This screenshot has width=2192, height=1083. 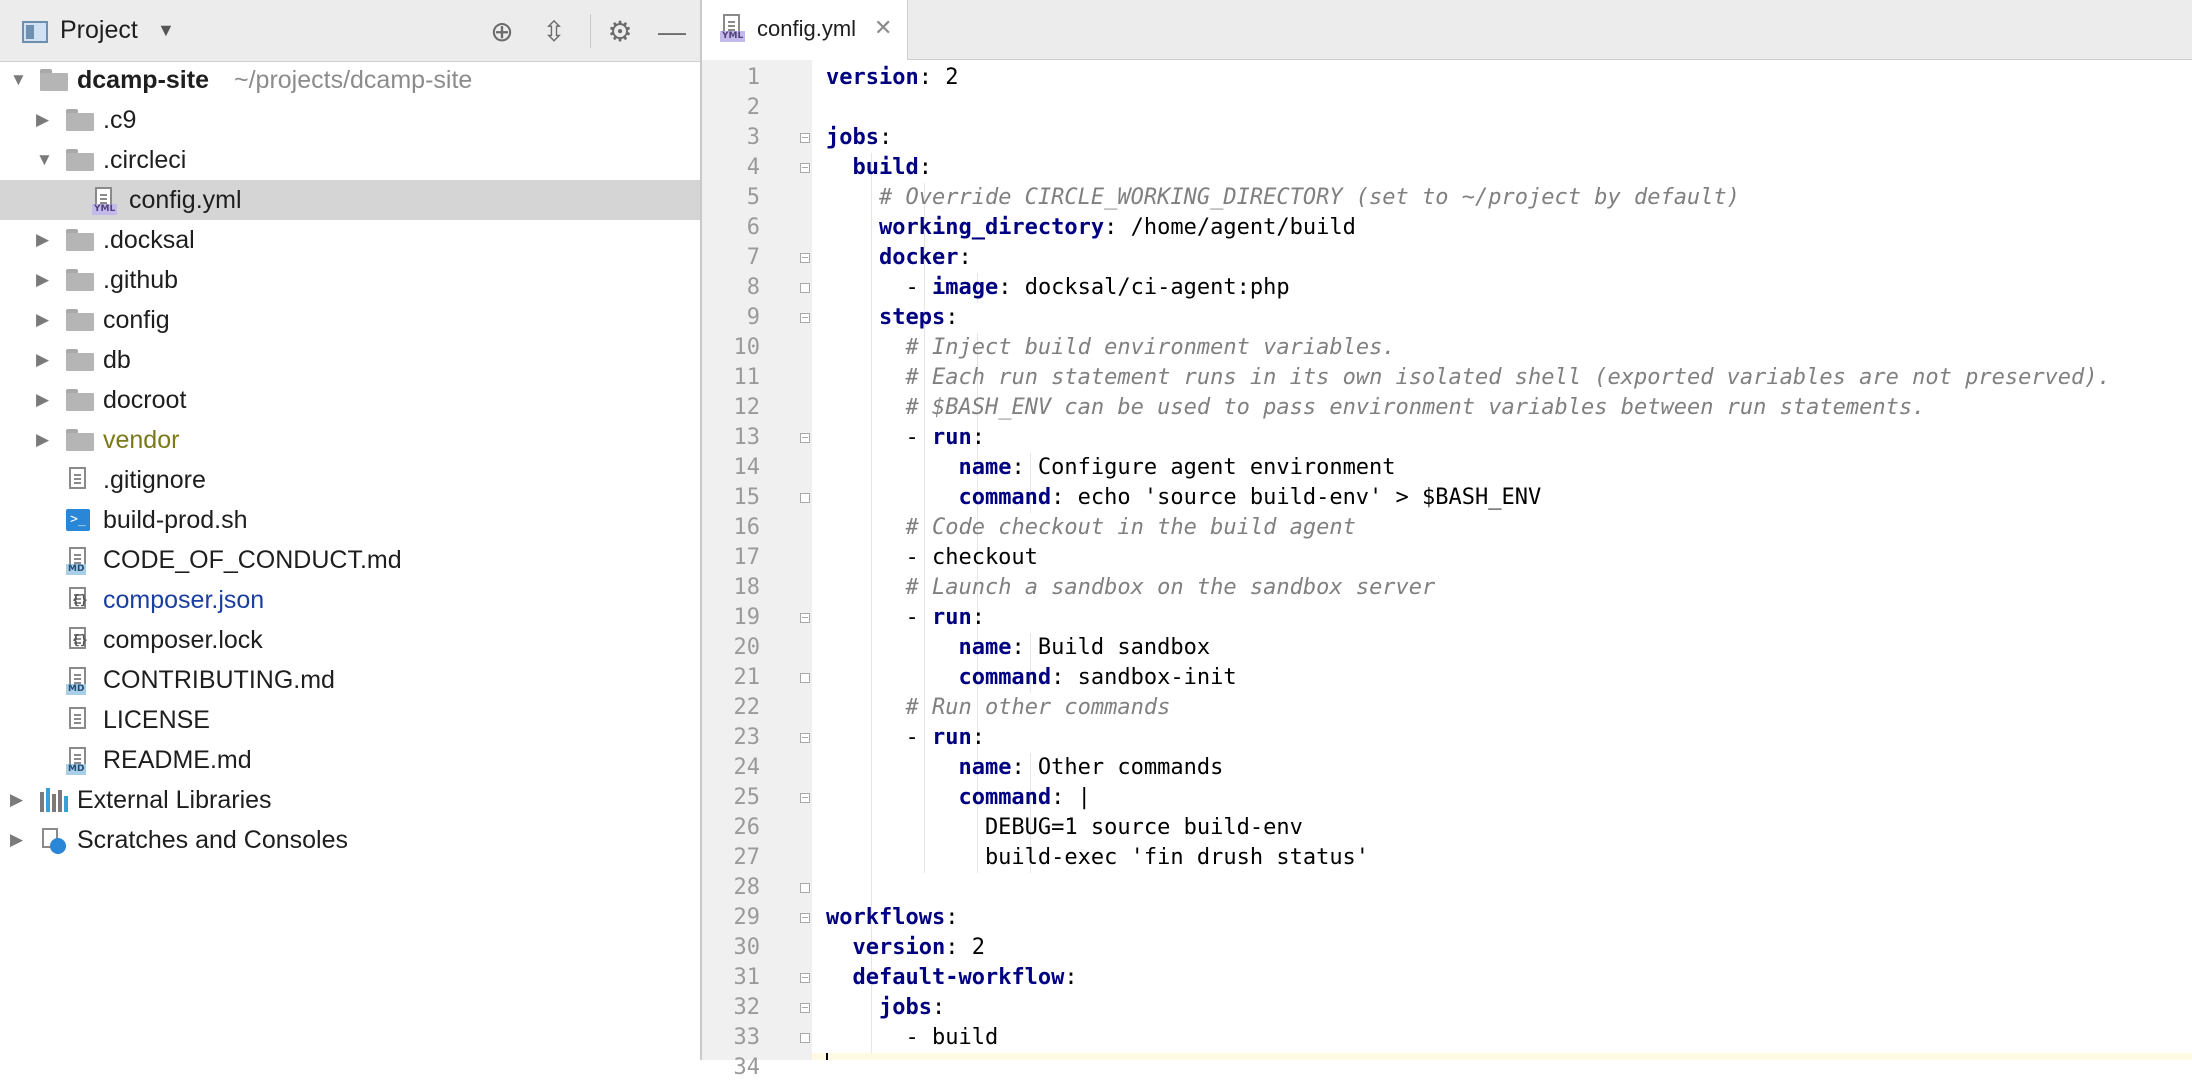 What do you see at coordinates (1031, 678) in the screenshot?
I see `code-line: command: sandbox-init` at bounding box center [1031, 678].